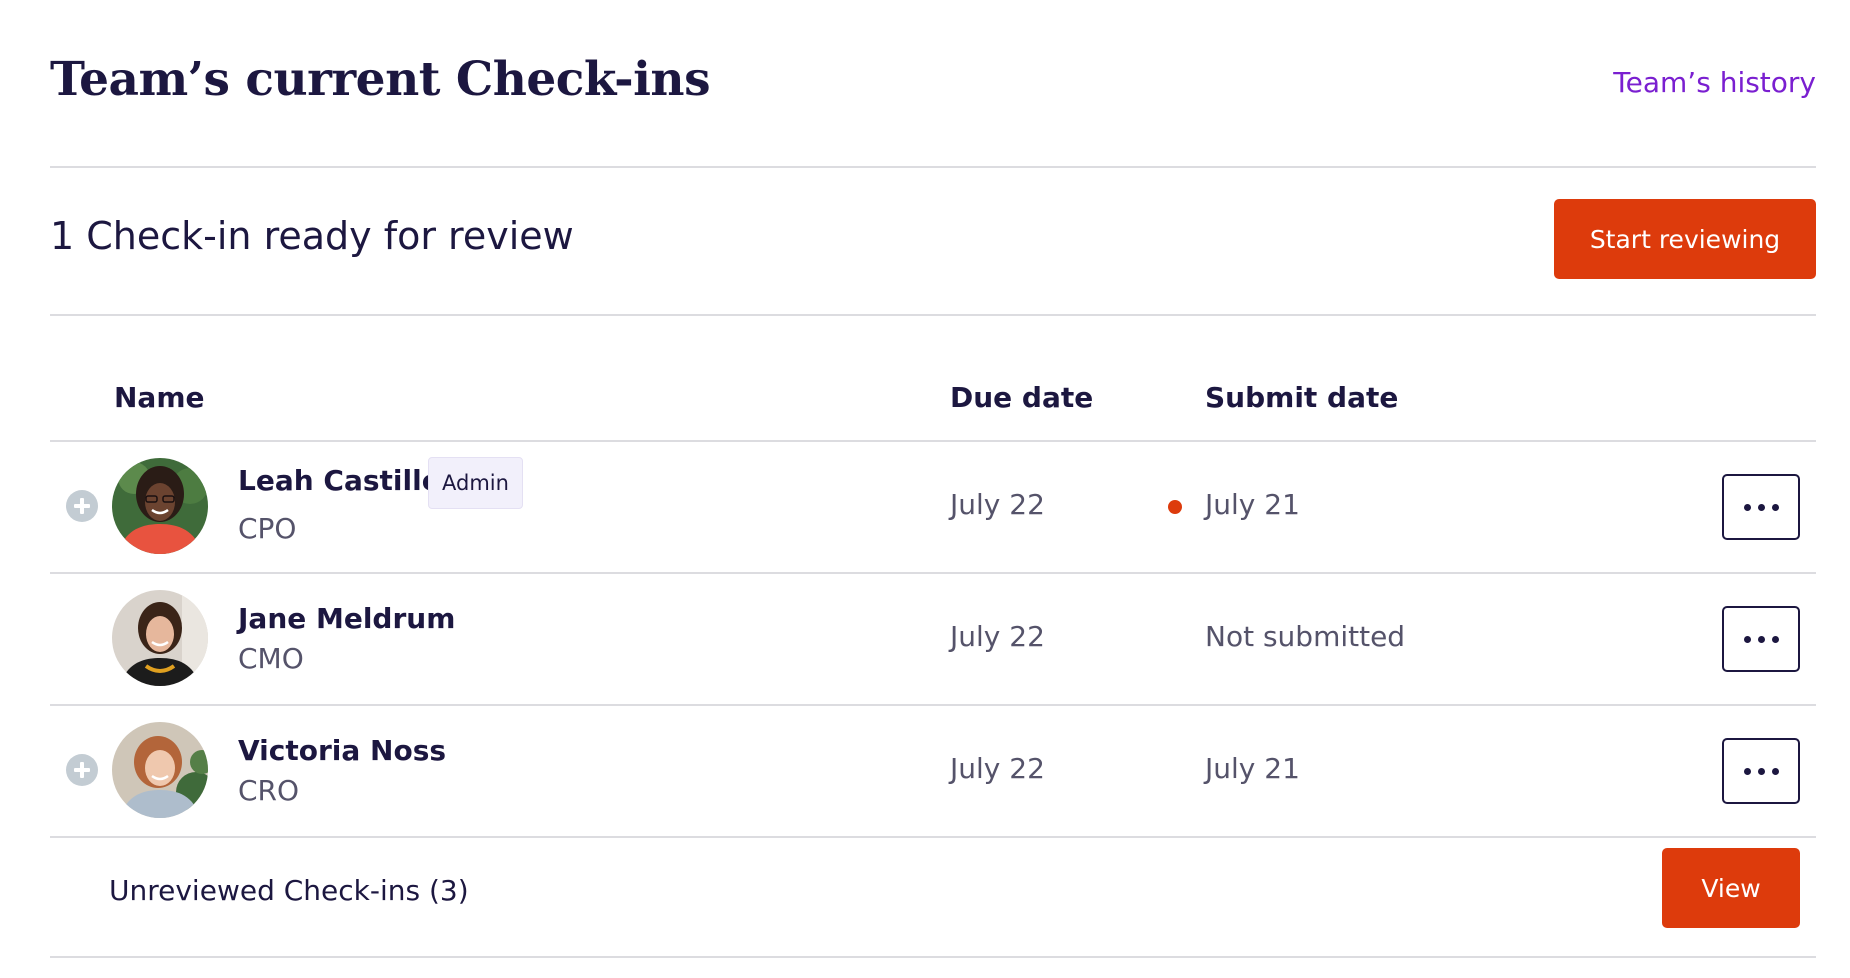 This screenshot has width=1850, height=978. Describe the element at coordinates (933, 771) in the screenshot. I see `table-row: Victoria Noss CRO July 22 July 21` at that location.